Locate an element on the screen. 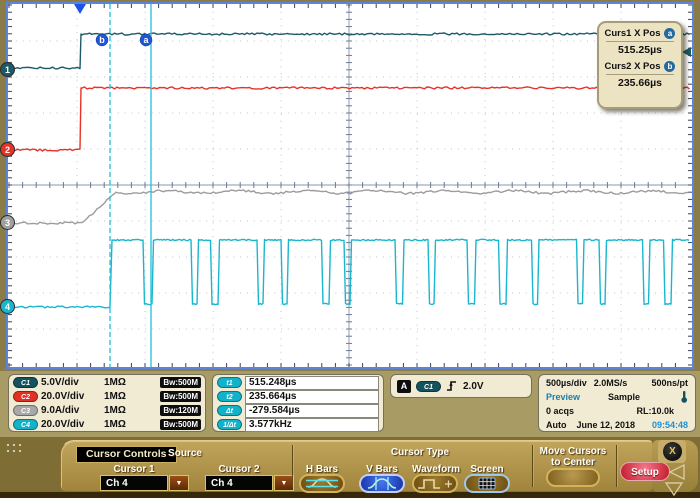 The width and height of the screenshot is (700, 498). source-label: Source is located at coordinates (185, 453).